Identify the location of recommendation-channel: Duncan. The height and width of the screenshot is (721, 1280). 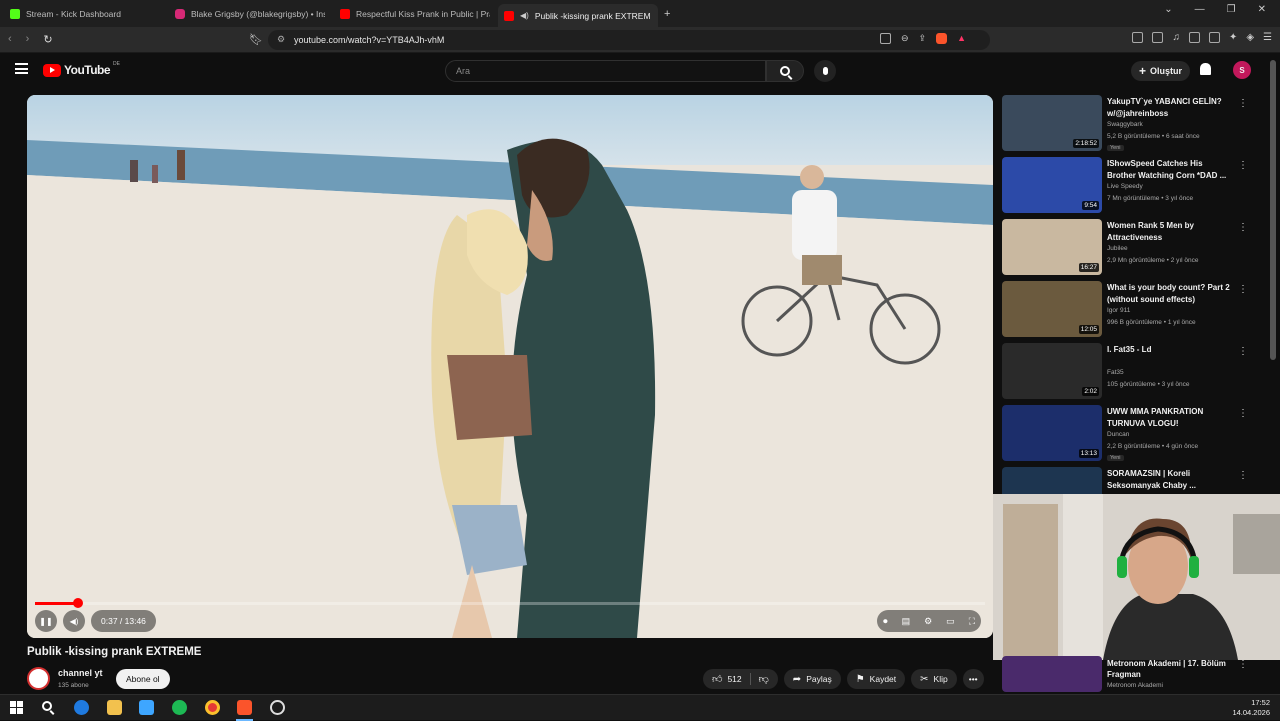
(1118, 434).